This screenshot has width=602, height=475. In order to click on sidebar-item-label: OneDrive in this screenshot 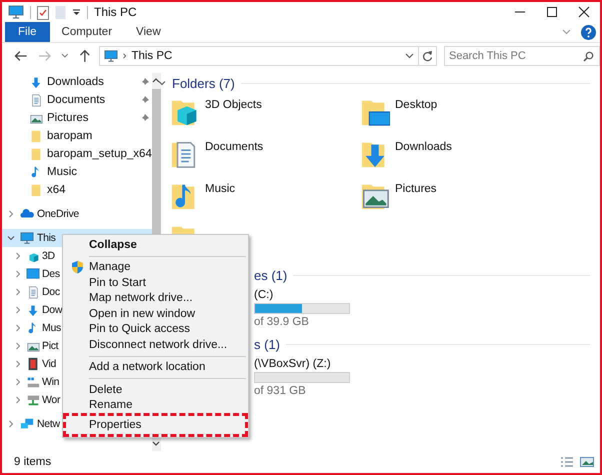, I will do `click(58, 214)`.